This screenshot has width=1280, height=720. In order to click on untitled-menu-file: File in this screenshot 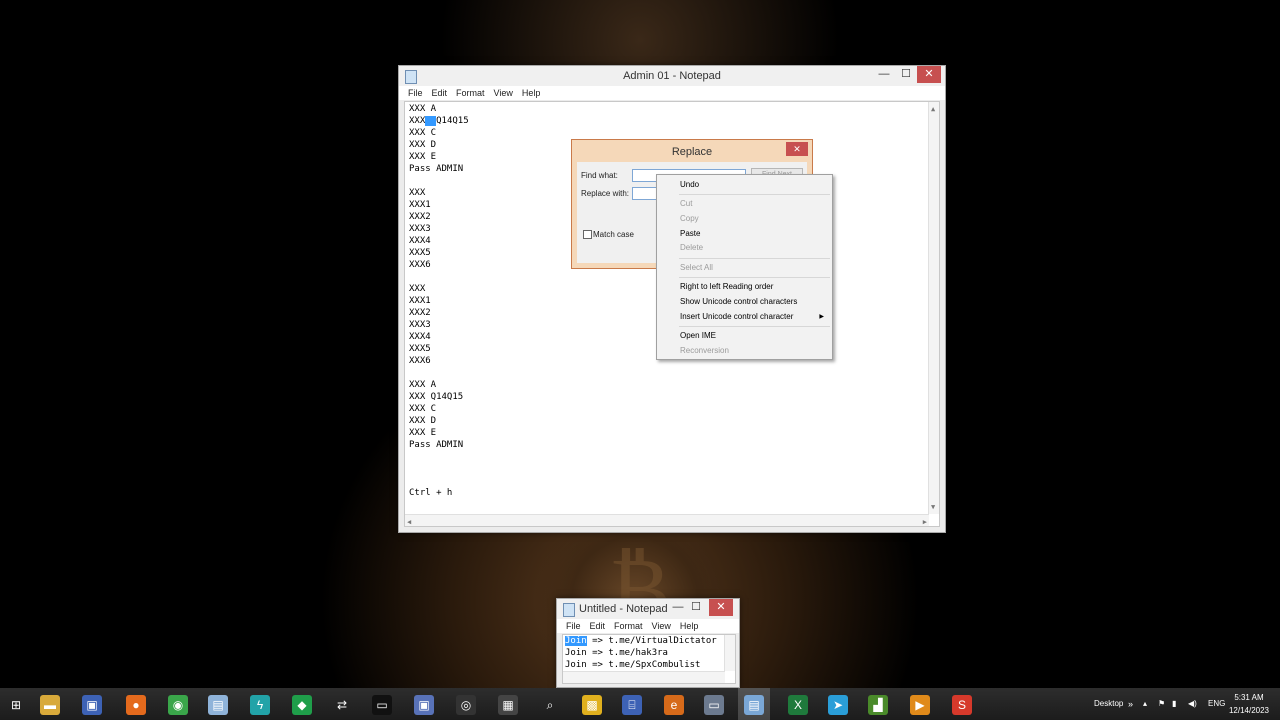, I will do `click(573, 626)`.